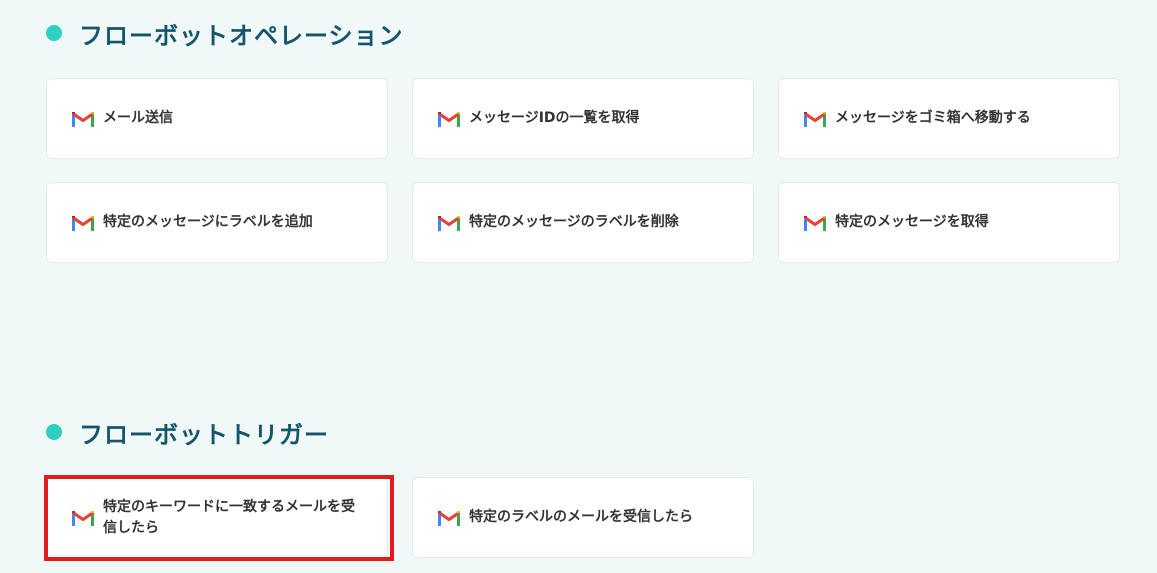 This screenshot has width=1157, height=573. I want to click on operation-card-label: メール送信, so click(138, 118).